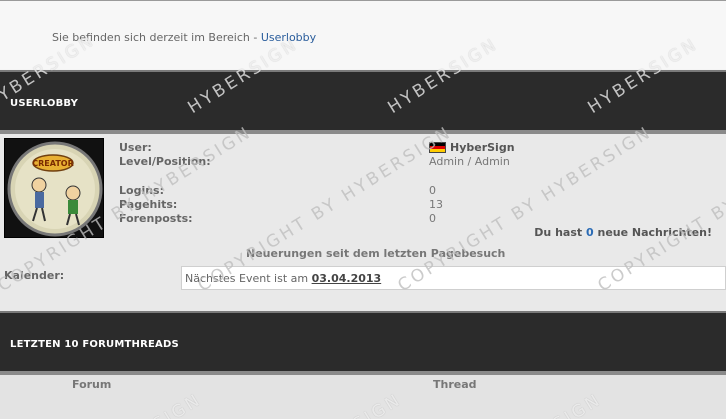 The height and width of the screenshot is (419, 726). What do you see at coordinates (590, 232) in the screenshot?
I see `messages-count-link: 0` at bounding box center [590, 232].